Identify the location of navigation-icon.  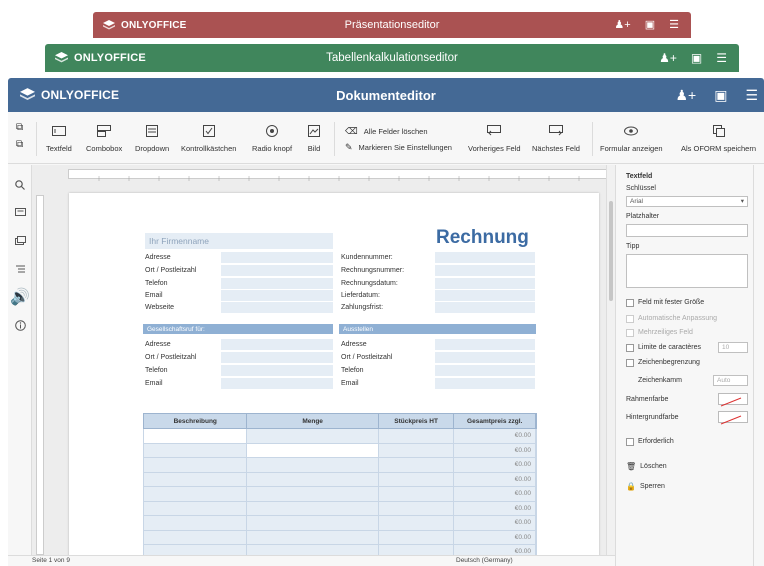
(20, 269).